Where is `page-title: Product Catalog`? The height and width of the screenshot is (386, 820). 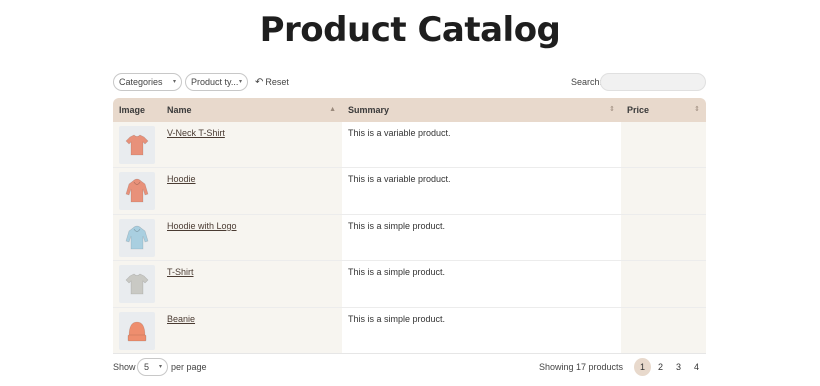
page-title: Product Catalog is located at coordinates (410, 30).